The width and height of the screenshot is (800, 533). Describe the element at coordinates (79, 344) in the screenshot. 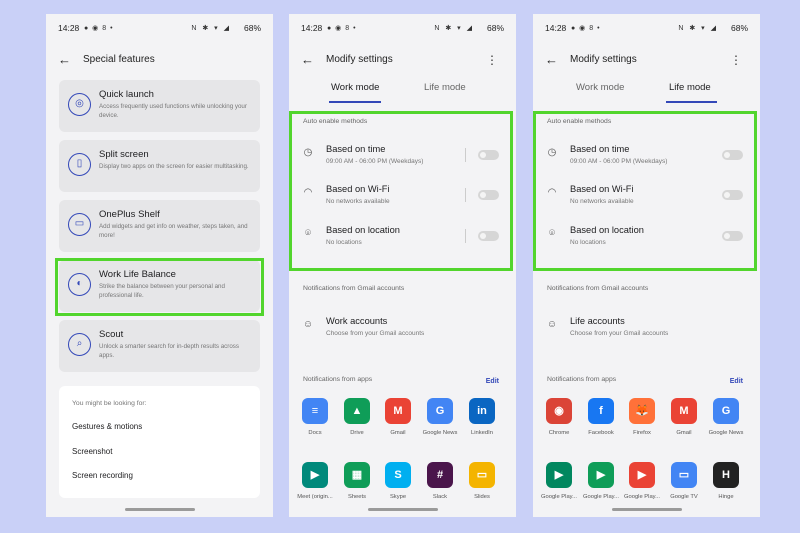

I see `search-icon: ⌕` at that location.